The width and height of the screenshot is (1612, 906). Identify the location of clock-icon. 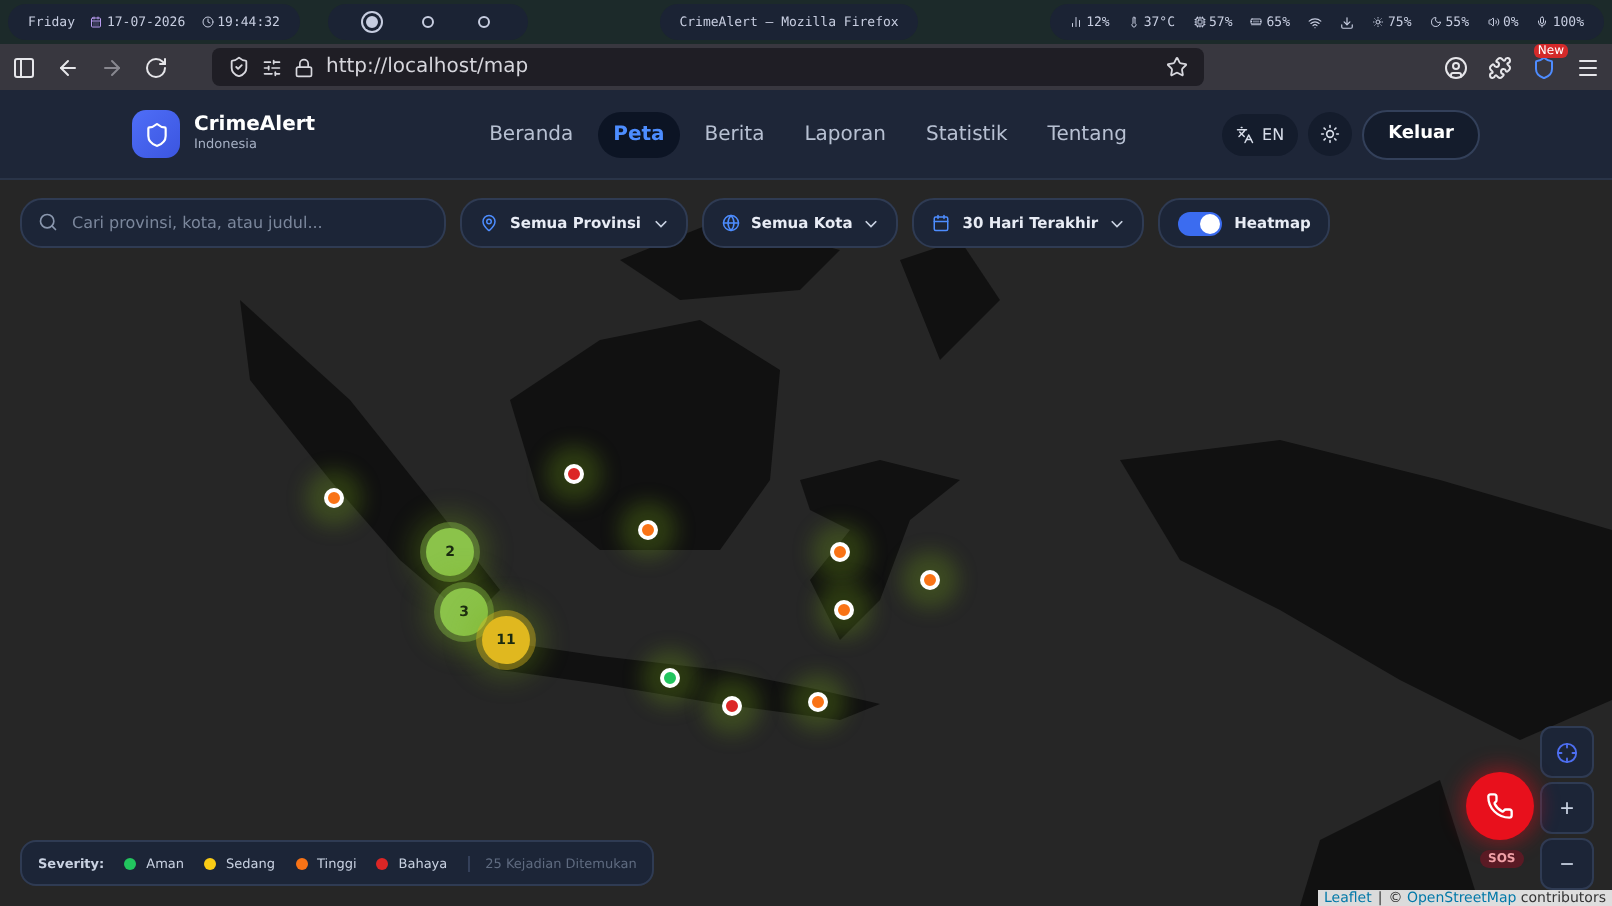
(207, 22).